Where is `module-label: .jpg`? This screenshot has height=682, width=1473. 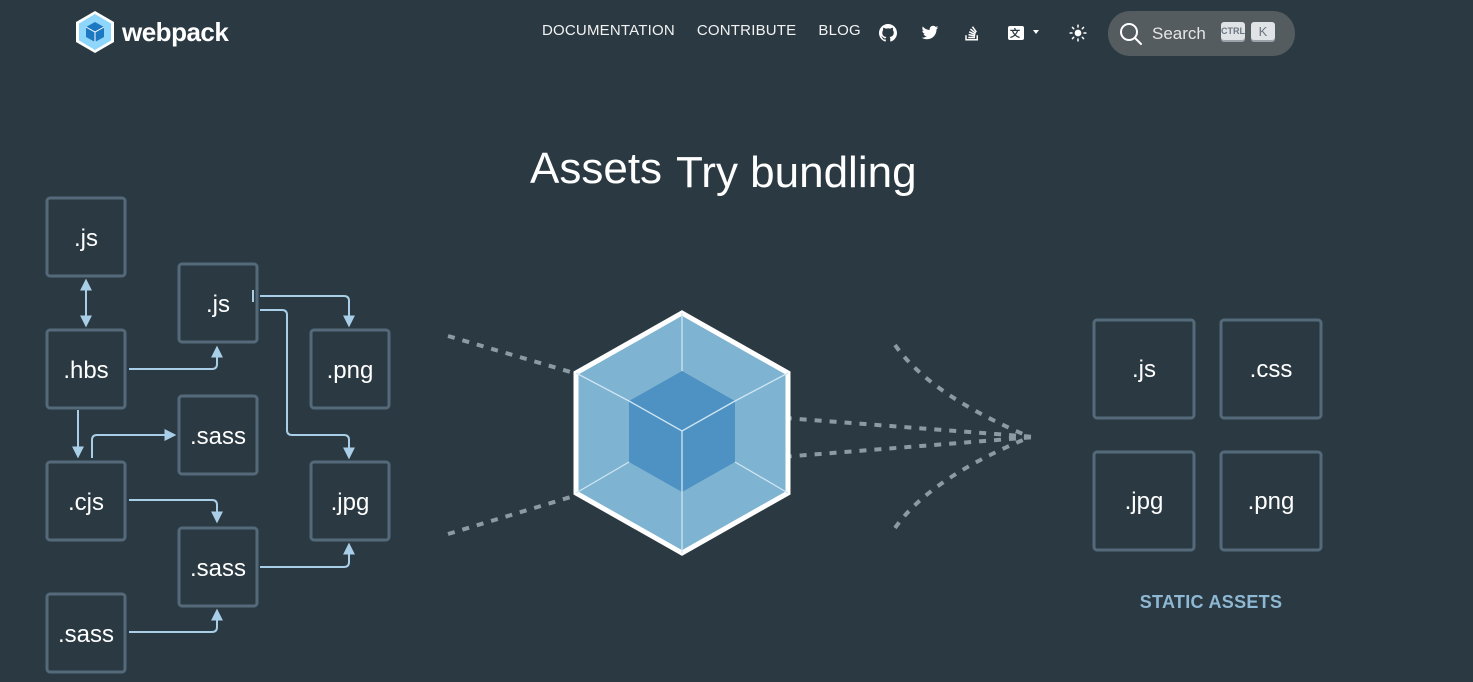 module-label: .jpg is located at coordinates (350, 502).